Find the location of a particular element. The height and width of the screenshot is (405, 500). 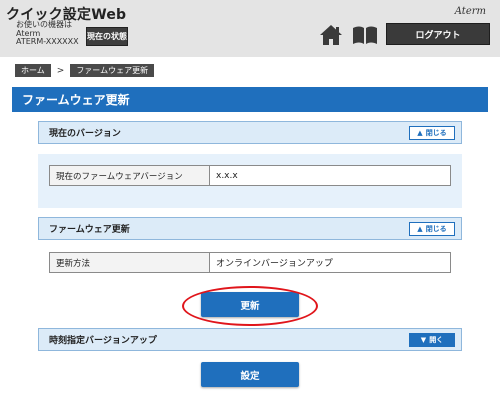

book-icon is located at coordinates (365, 35).